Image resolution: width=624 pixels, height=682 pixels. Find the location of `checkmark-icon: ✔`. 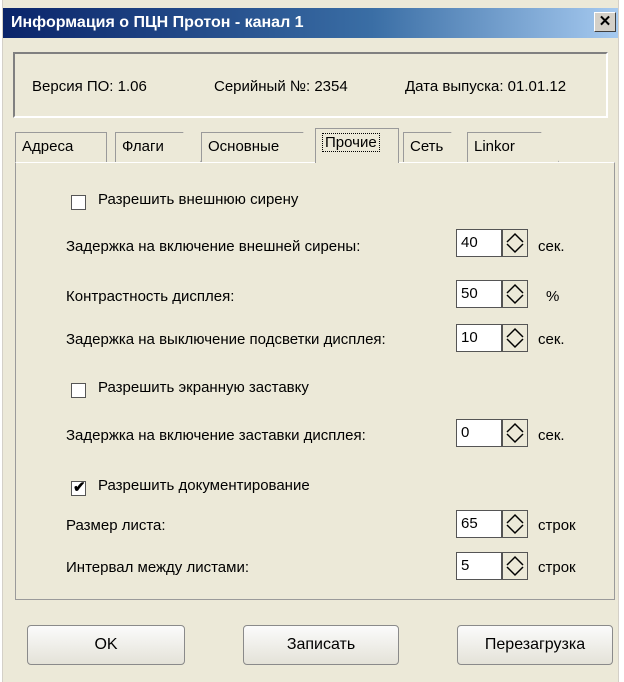

checkmark-icon: ✔ is located at coordinates (79, 487).